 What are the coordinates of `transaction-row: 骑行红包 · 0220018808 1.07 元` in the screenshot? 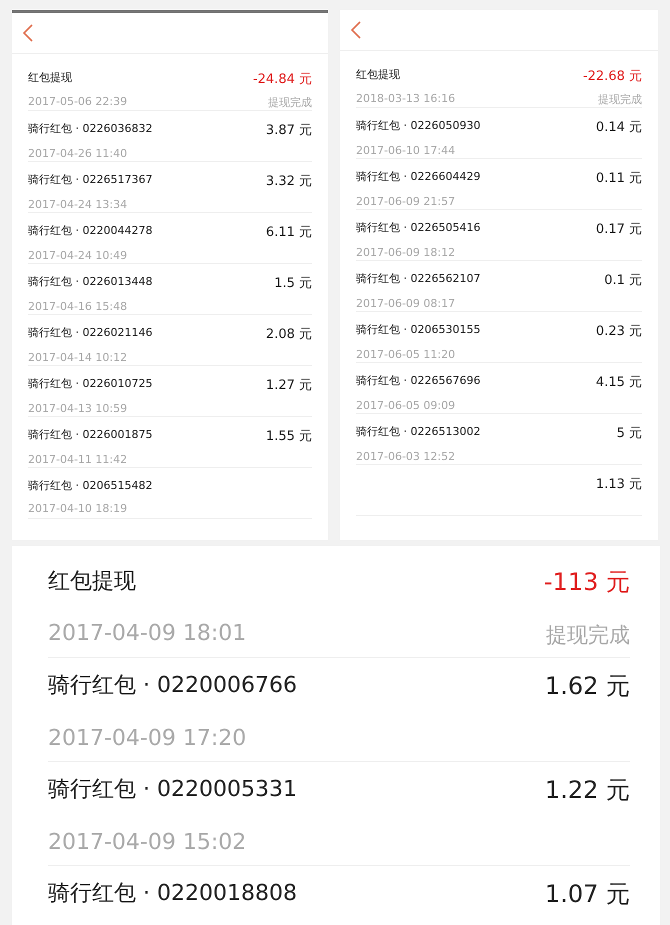 It's located at (339, 895).